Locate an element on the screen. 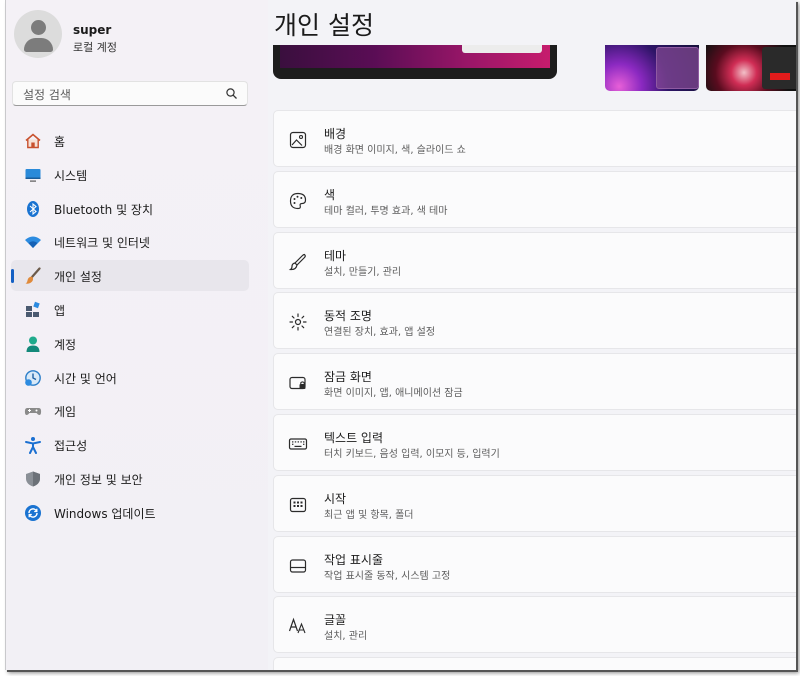  font-icon is located at coordinates (298, 626).